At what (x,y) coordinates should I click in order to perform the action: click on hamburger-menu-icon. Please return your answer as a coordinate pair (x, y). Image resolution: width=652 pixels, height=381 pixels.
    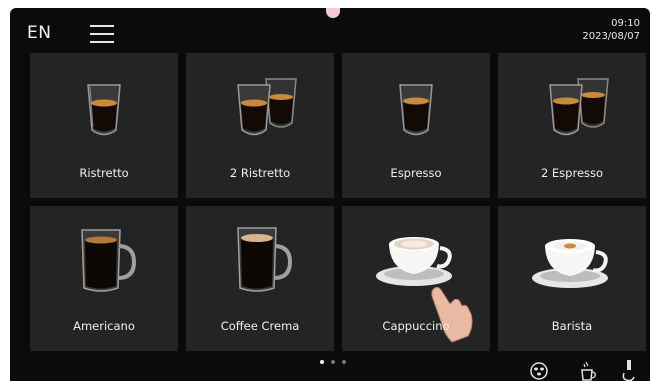
    Looking at the image, I should click on (102, 34).